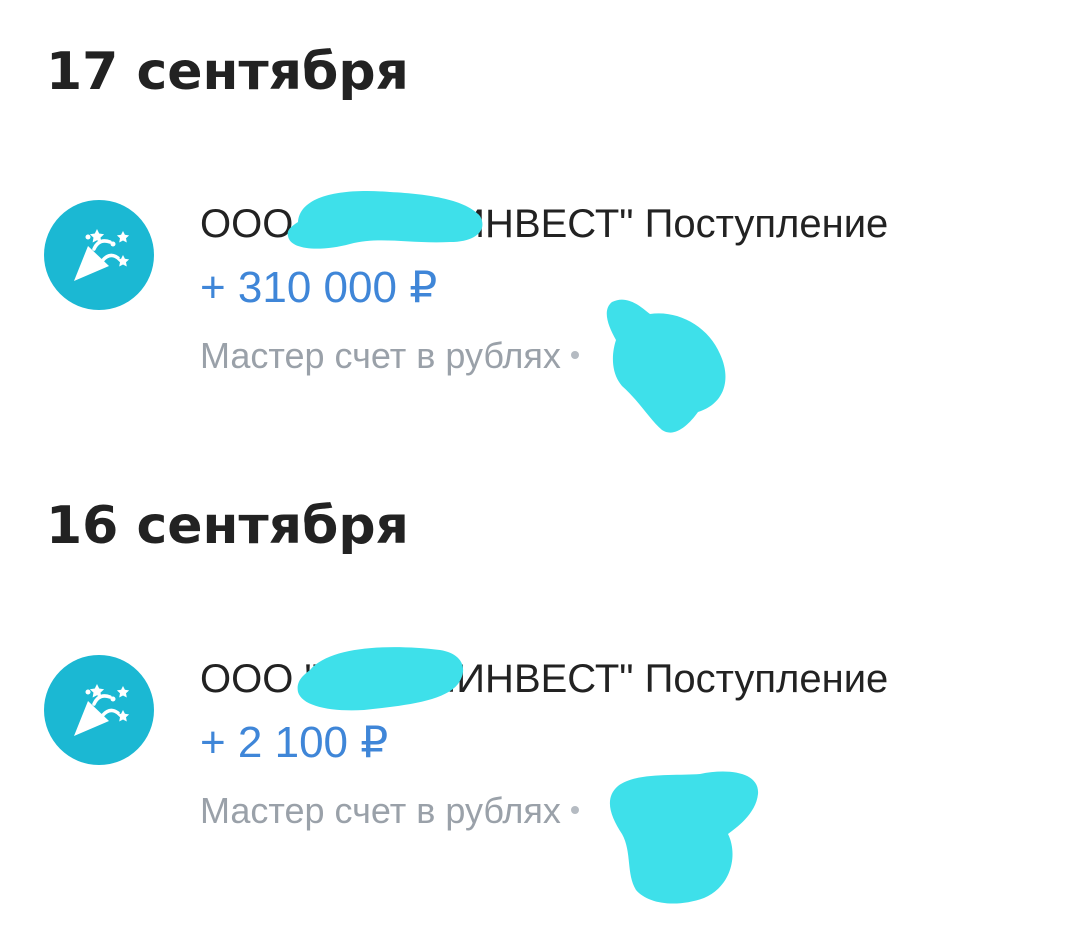 Image resolution: width=1080 pixels, height=938 pixels. Describe the element at coordinates (227, 72) in the screenshot. I see `date-heading: 17 сентября` at that location.